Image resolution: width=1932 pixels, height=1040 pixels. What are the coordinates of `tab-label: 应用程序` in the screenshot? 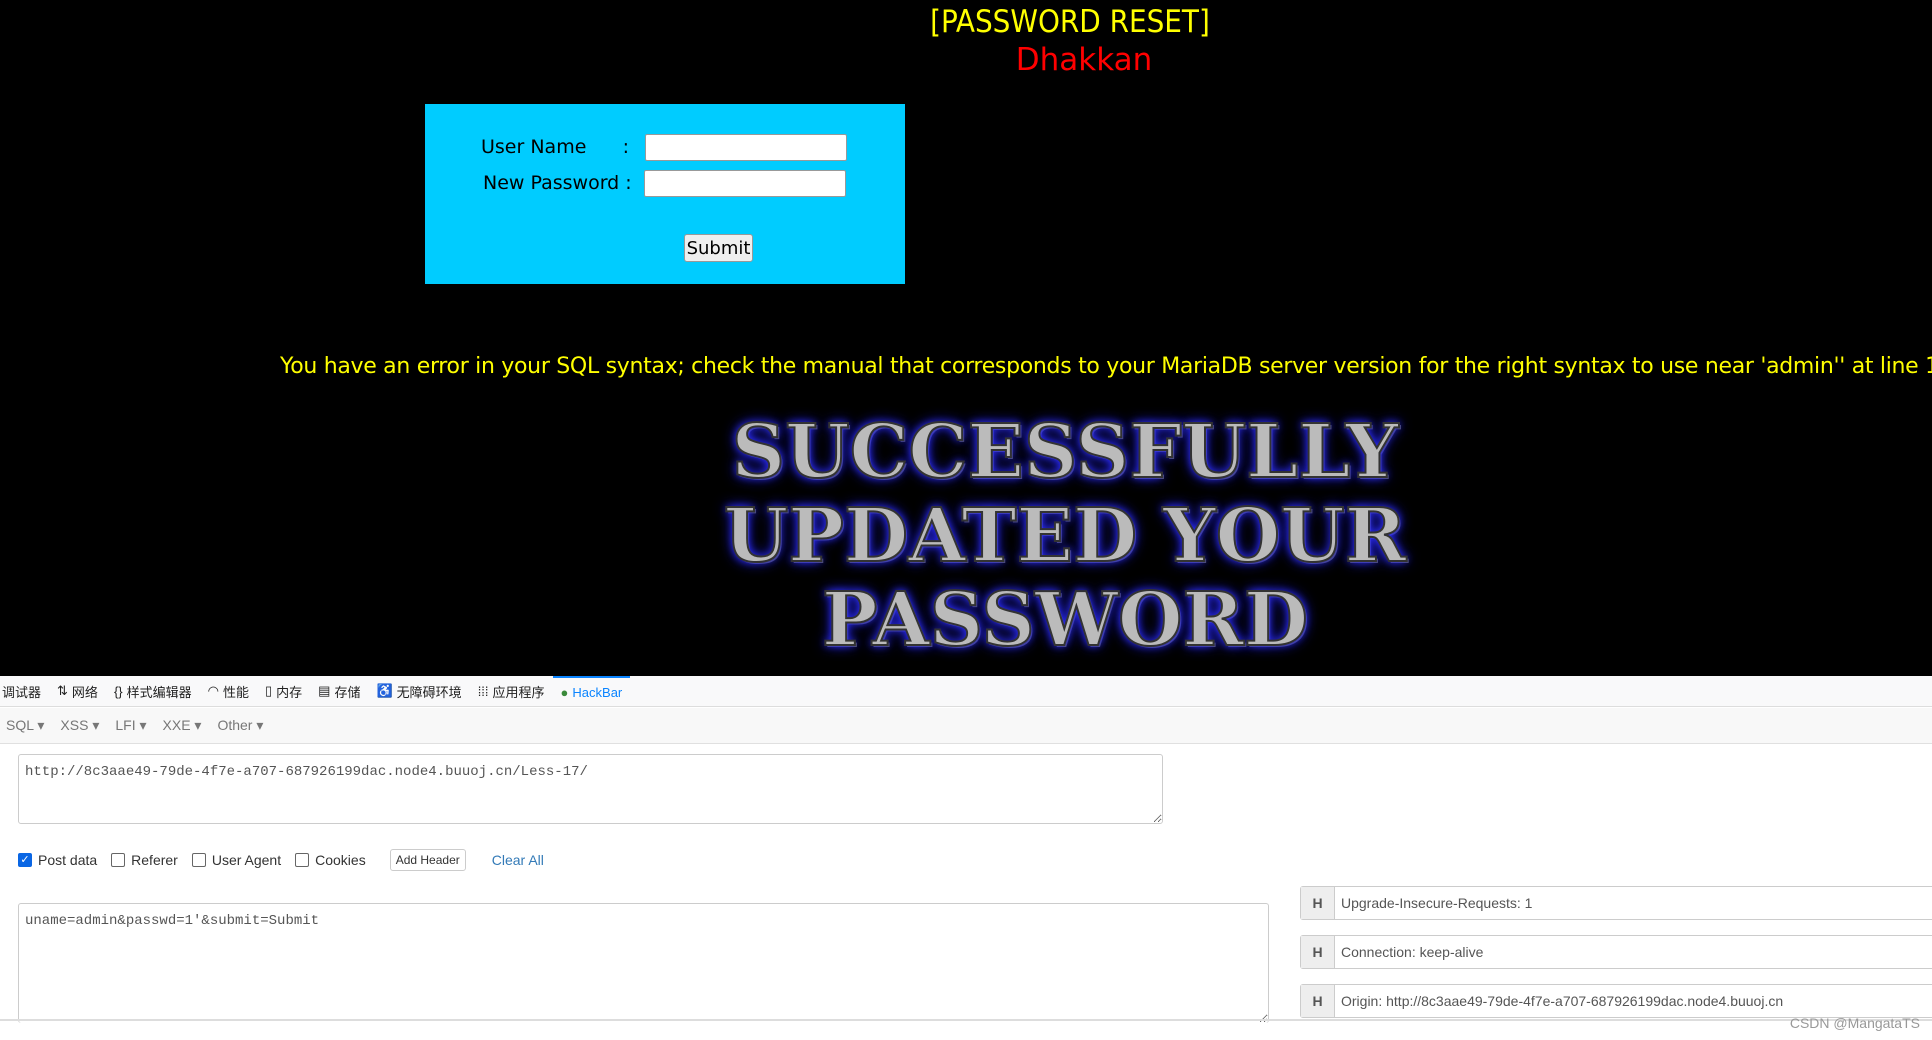 It's located at (518, 692).